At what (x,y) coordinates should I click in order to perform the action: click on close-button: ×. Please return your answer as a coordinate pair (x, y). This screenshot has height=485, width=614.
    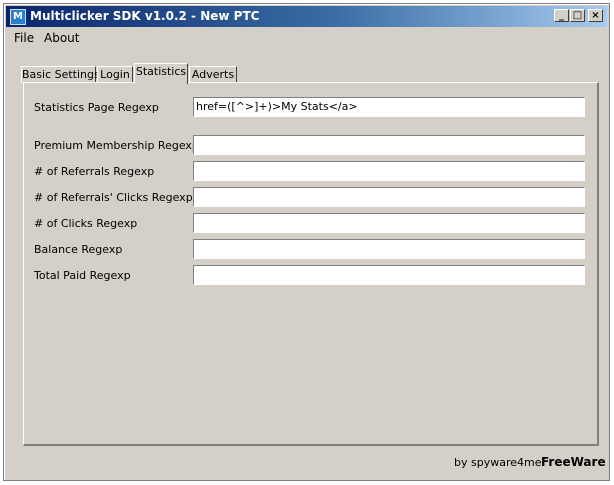
    Looking at the image, I should click on (595, 15).